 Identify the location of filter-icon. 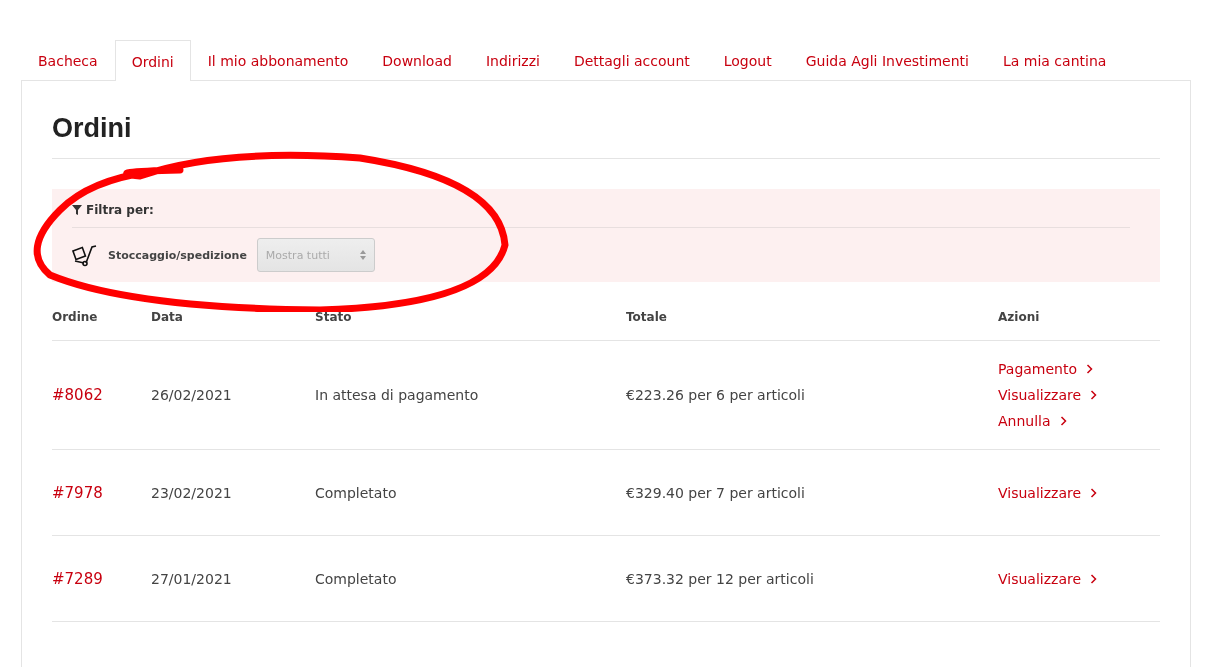
(77, 210).